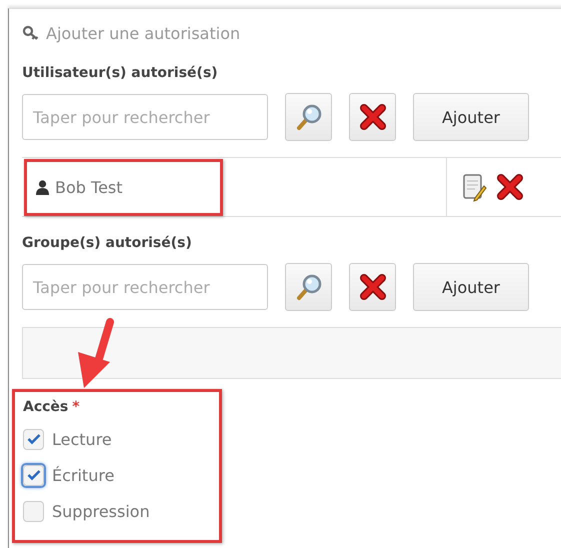 The height and width of the screenshot is (548, 561). Describe the element at coordinates (31, 33) in the screenshot. I see `key-icon` at that location.